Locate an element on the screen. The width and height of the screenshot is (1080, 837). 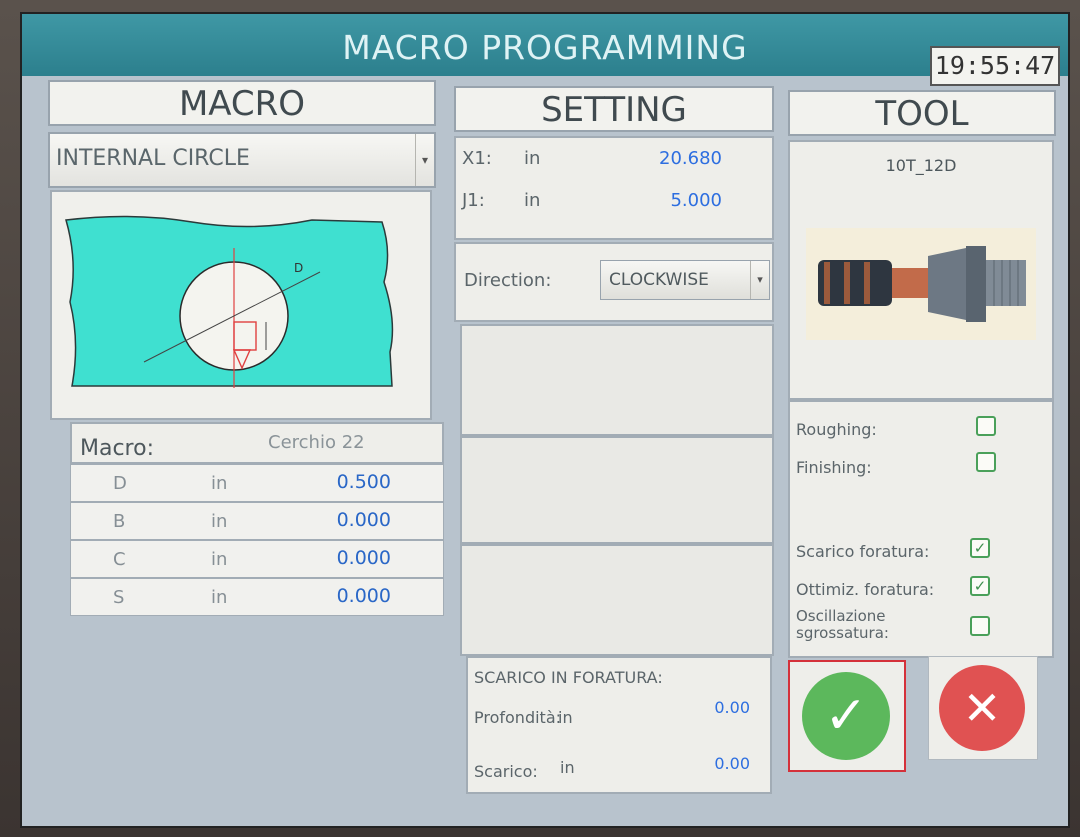
coord-name: J1: is located at coordinates (473, 200).